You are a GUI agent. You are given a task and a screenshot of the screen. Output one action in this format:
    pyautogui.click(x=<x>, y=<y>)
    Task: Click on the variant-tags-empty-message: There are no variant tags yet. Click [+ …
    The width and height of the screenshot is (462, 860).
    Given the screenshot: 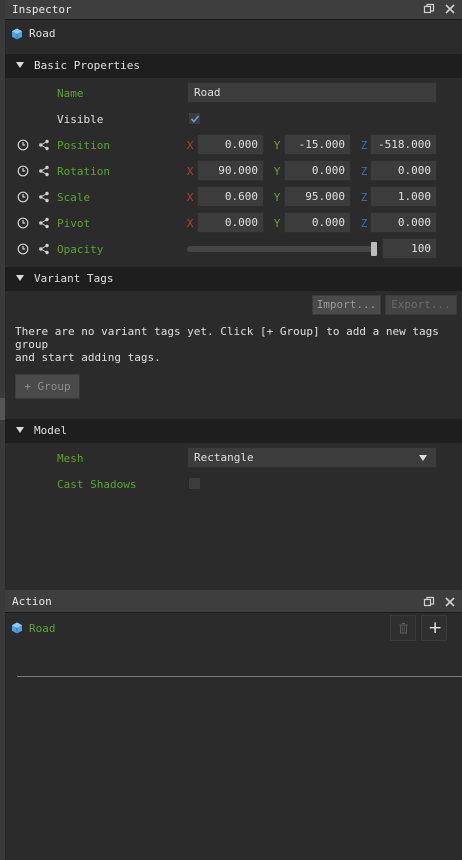 What is the action you would take?
    pyautogui.click(x=227, y=344)
    